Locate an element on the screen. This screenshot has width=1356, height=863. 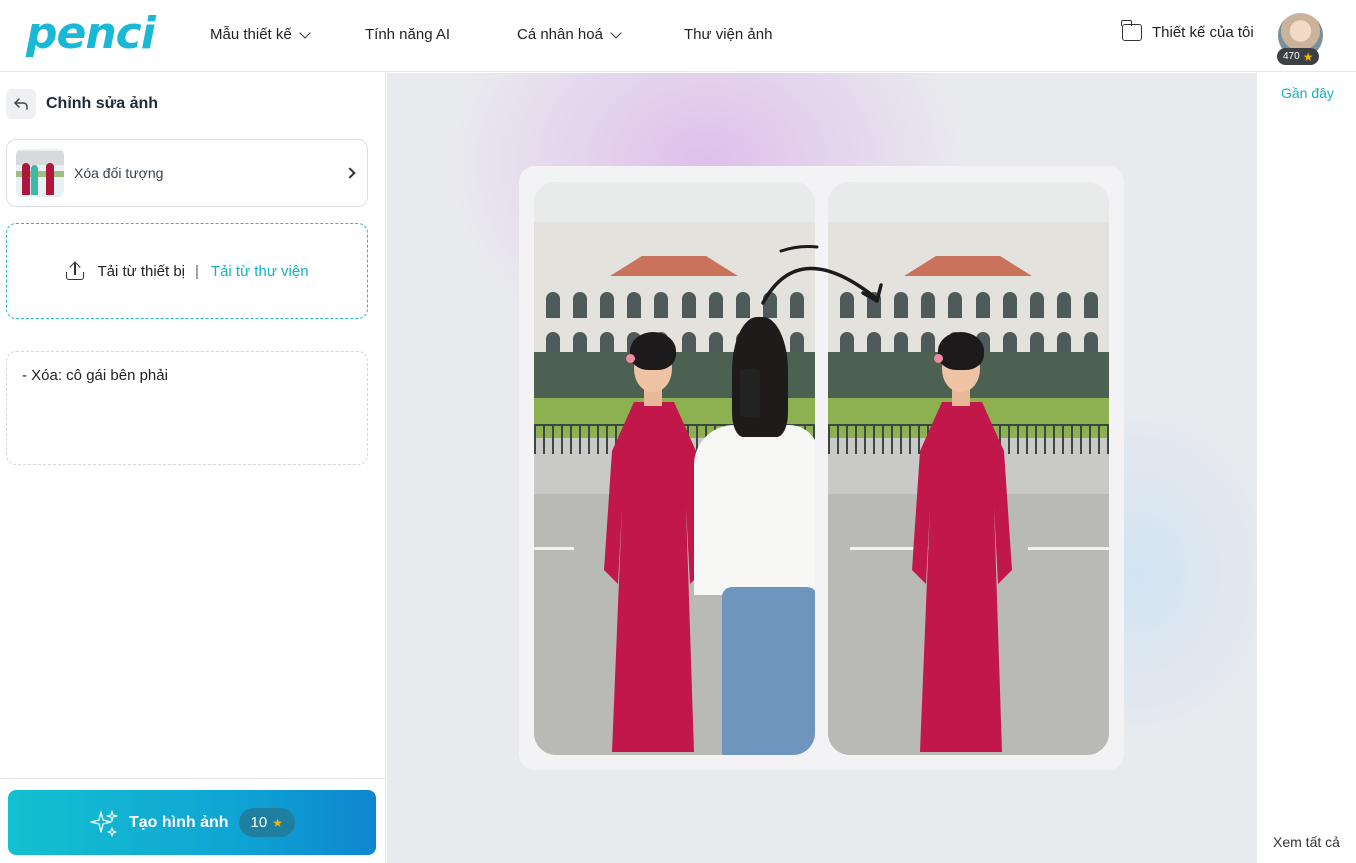
upload-from-device-link: Tải từ thiết bị is located at coordinates (141, 271).